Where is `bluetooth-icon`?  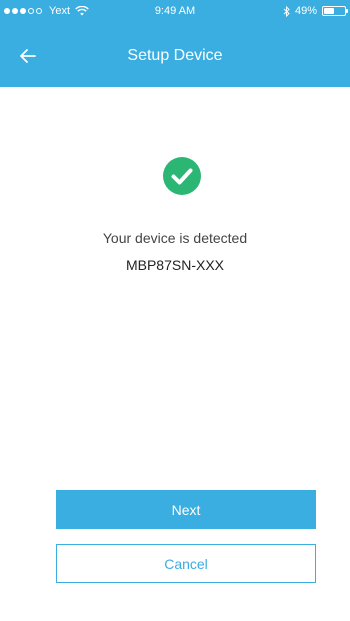 bluetooth-icon is located at coordinates (286, 11).